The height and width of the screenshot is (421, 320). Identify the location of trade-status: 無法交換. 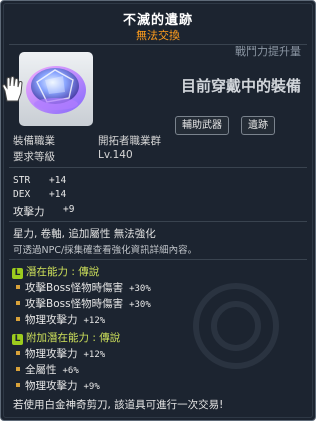
(158, 35).